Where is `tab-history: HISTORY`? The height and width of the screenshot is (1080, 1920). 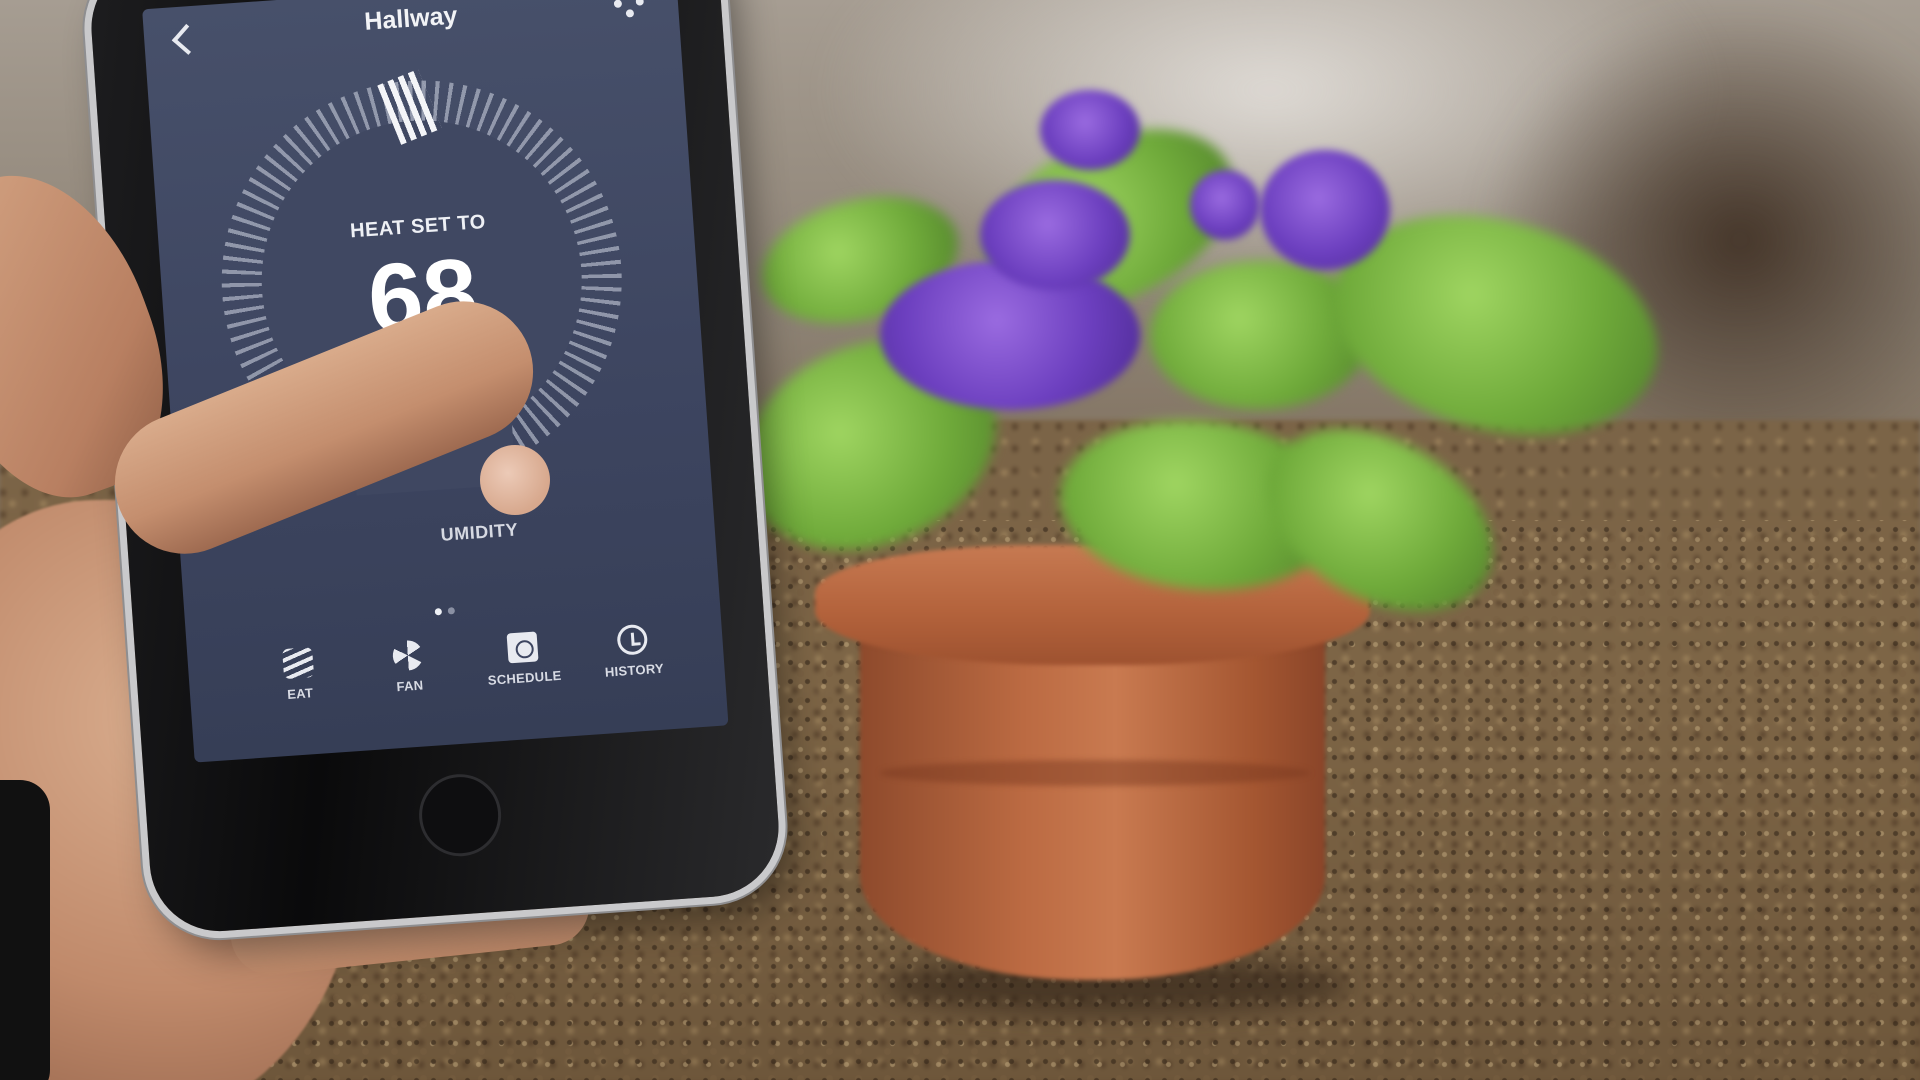 tab-history: HISTORY is located at coordinates (634, 666).